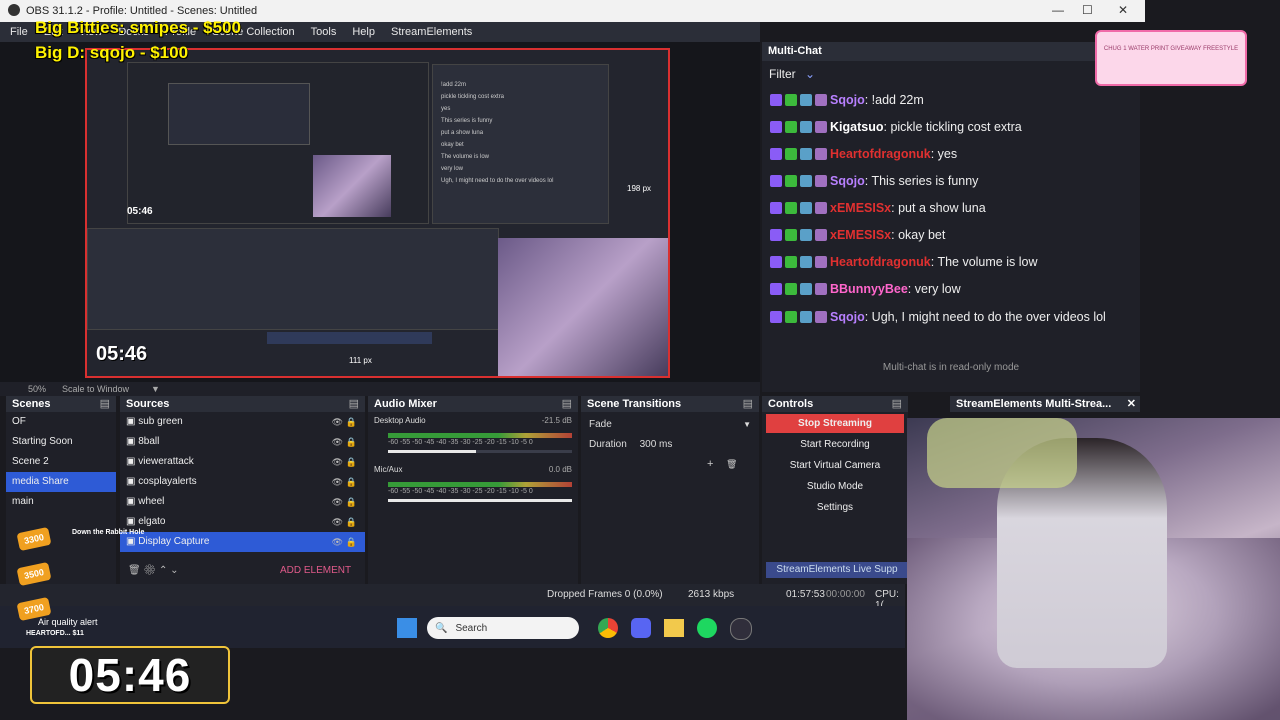 The image size is (1280, 720). What do you see at coordinates (1171, 58) in the screenshot?
I see `gift-overlay: CHUG 1 WATER PRINT GIVEAWAY FREESTYLE` at bounding box center [1171, 58].